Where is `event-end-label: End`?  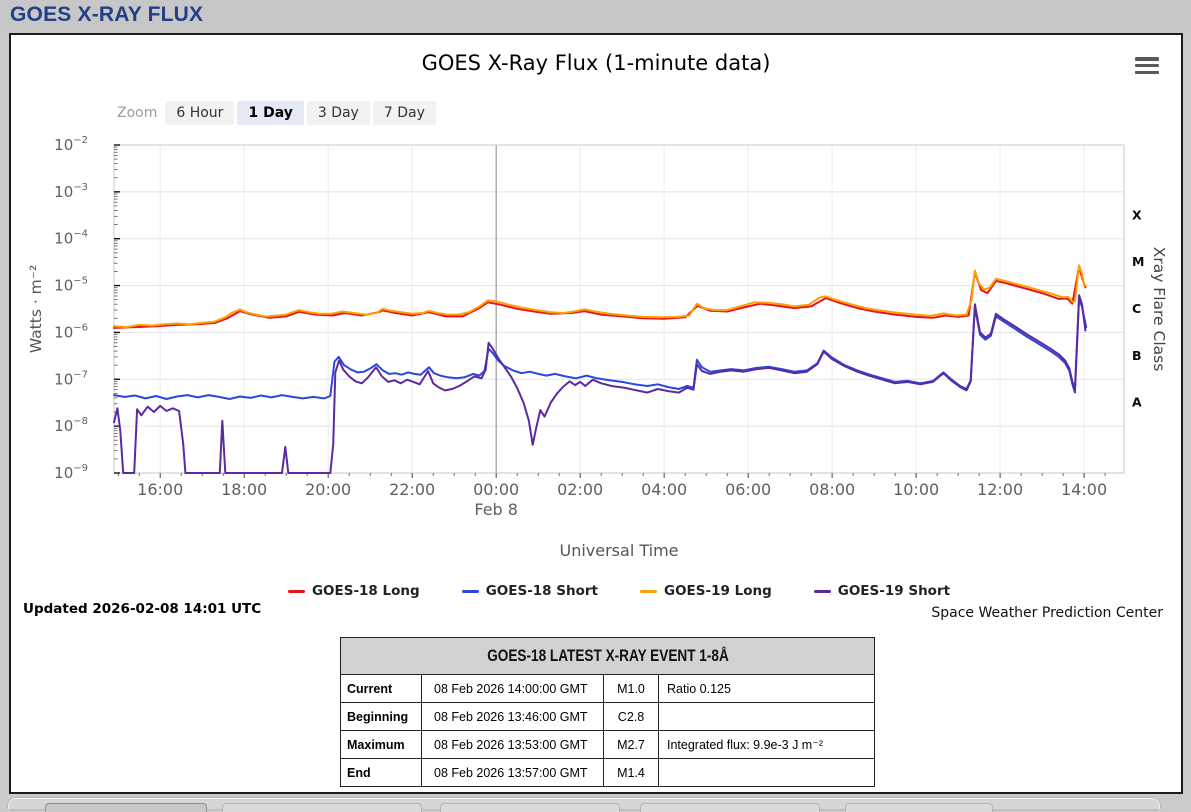 event-end-label: End is located at coordinates (381, 772).